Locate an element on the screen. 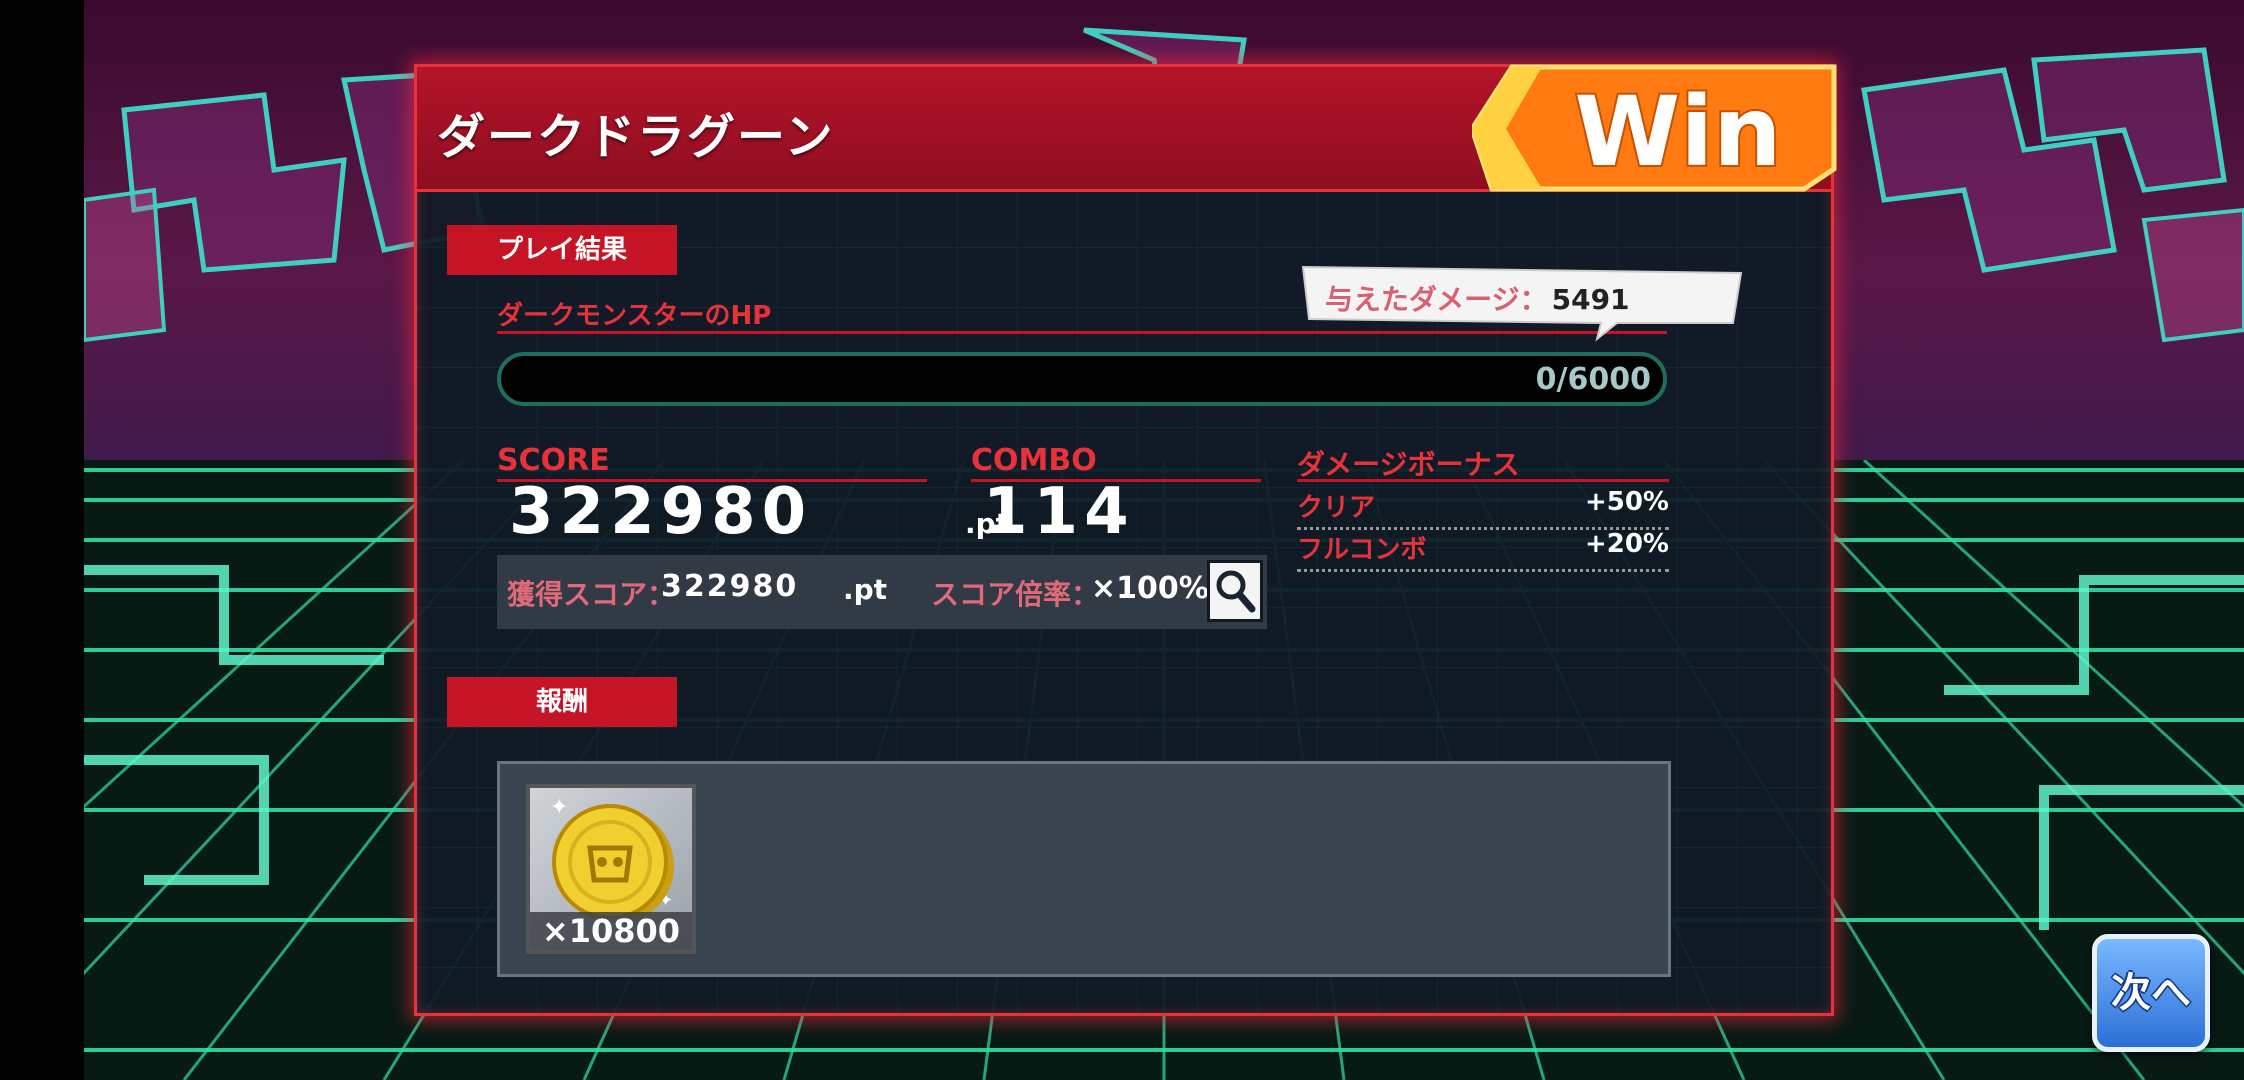 The height and width of the screenshot is (1080, 2244). bonus-value: +20% is located at coordinates (1626, 544).